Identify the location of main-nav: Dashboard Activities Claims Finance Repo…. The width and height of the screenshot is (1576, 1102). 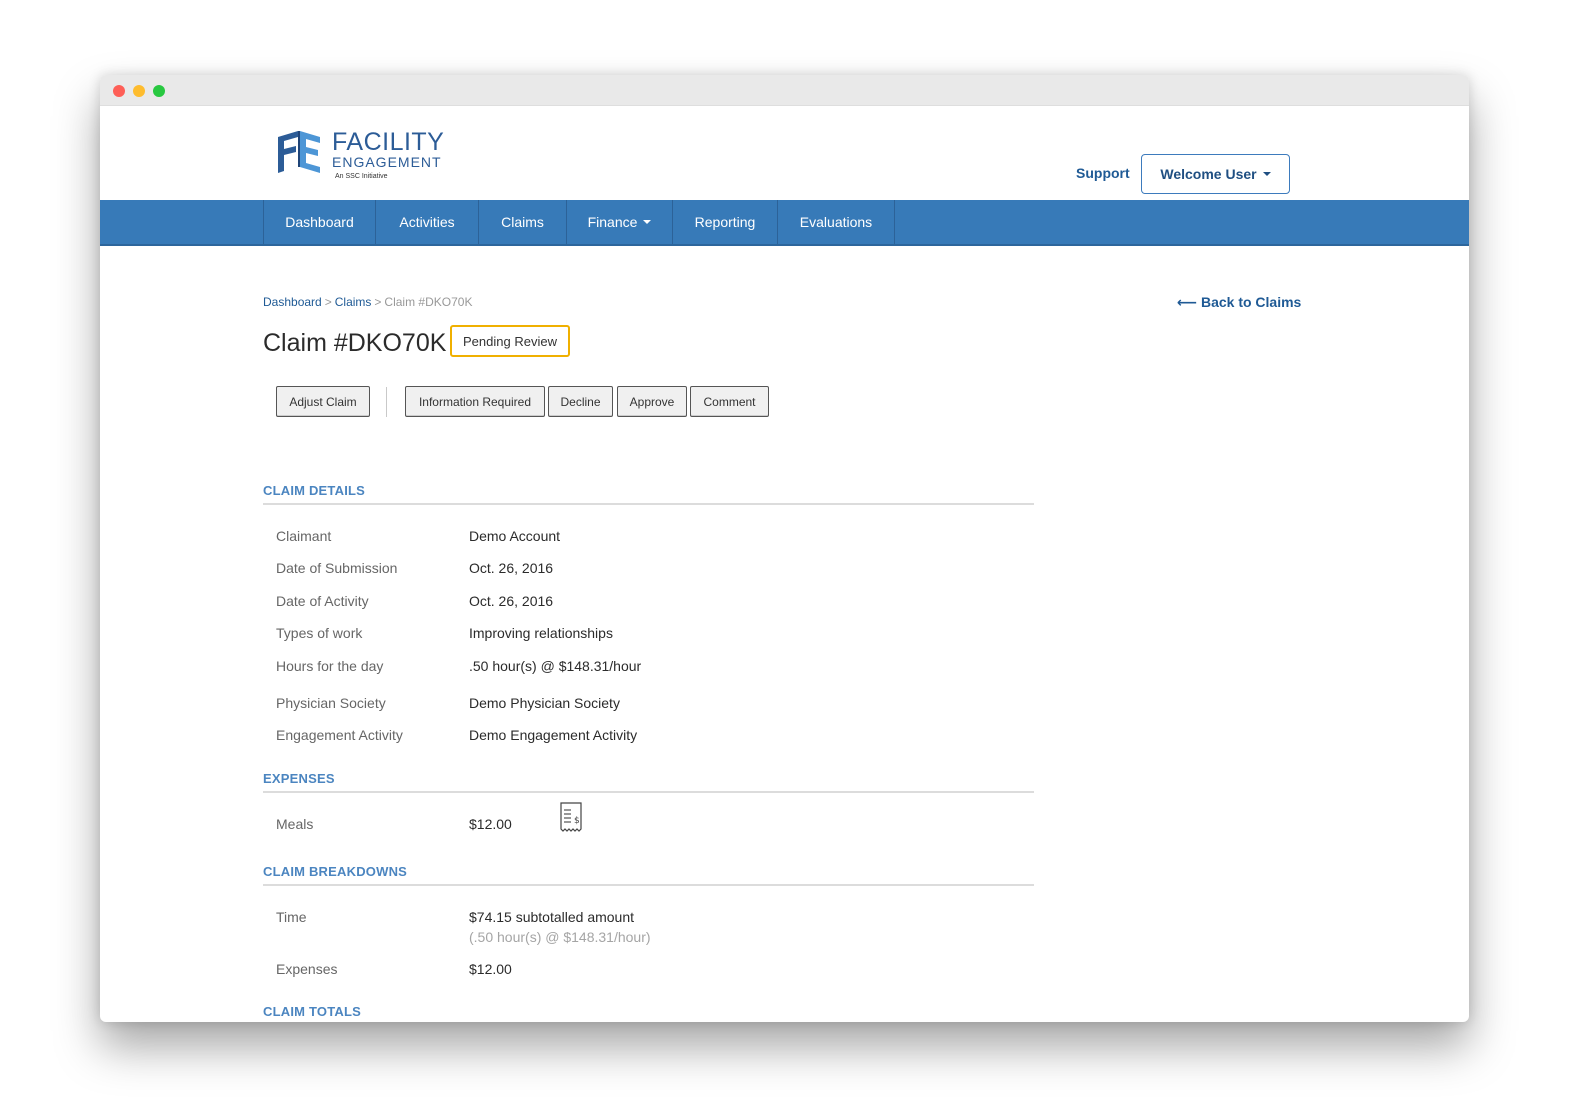
(579, 222).